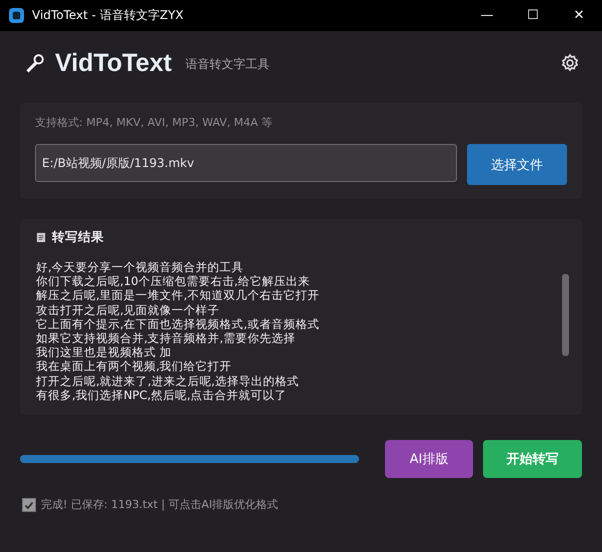 This screenshot has height=552, width=602. What do you see at coordinates (533, 15) in the screenshot?
I see `window-control-button: ☐` at bounding box center [533, 15].